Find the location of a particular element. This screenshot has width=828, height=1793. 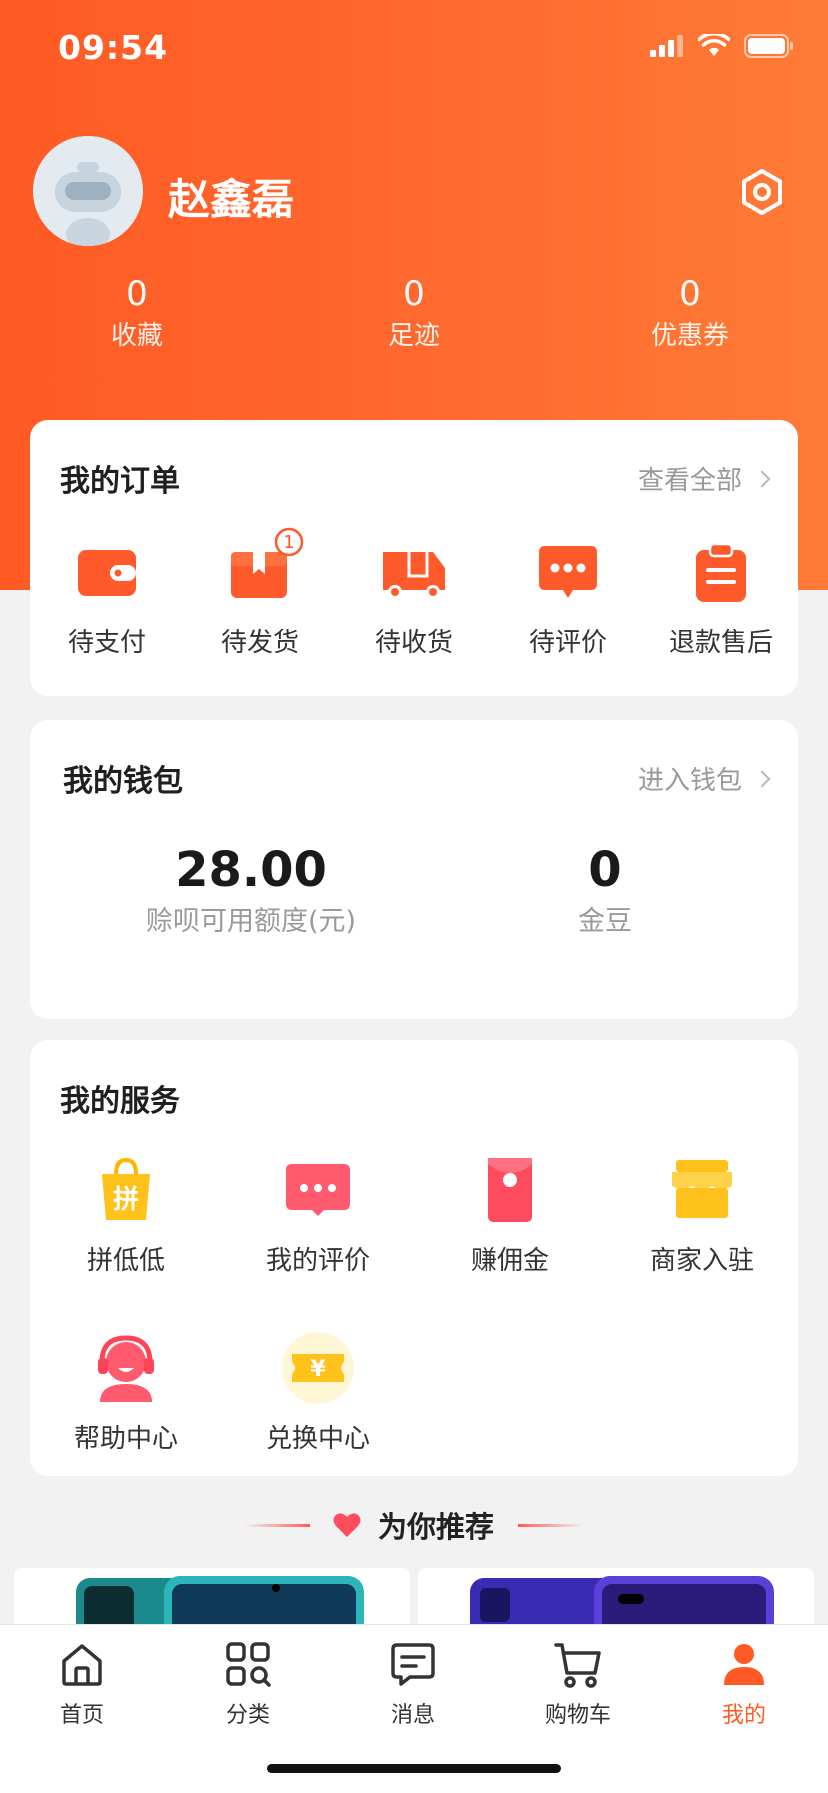

order-label: 待收货 is located at coordinates (413, 643).